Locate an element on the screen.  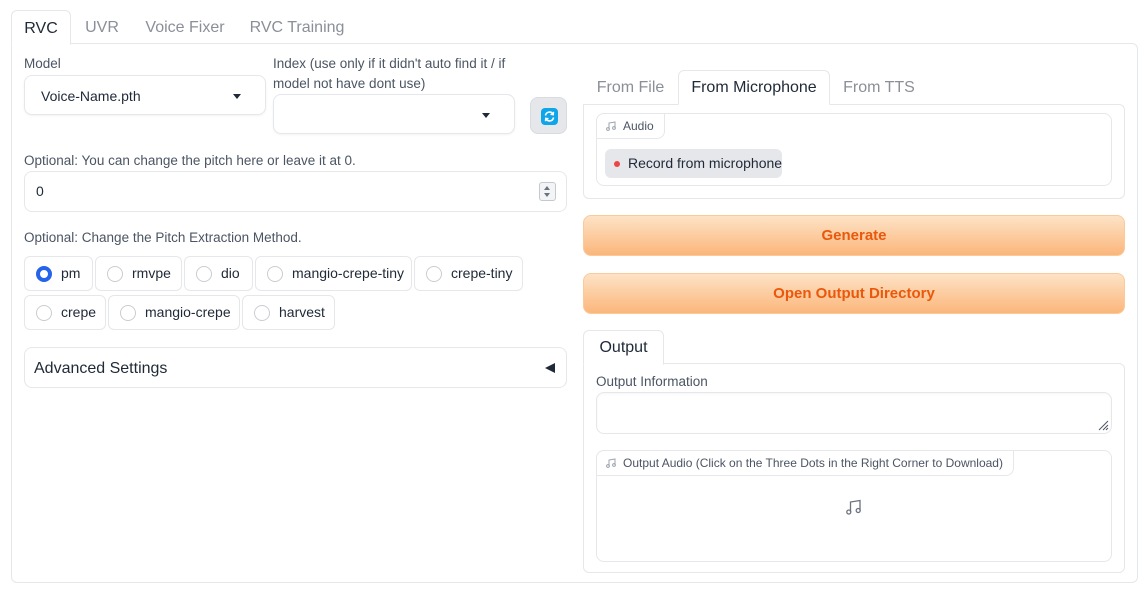
audio-label-tag: Audio is located at coordinates (630, 126).